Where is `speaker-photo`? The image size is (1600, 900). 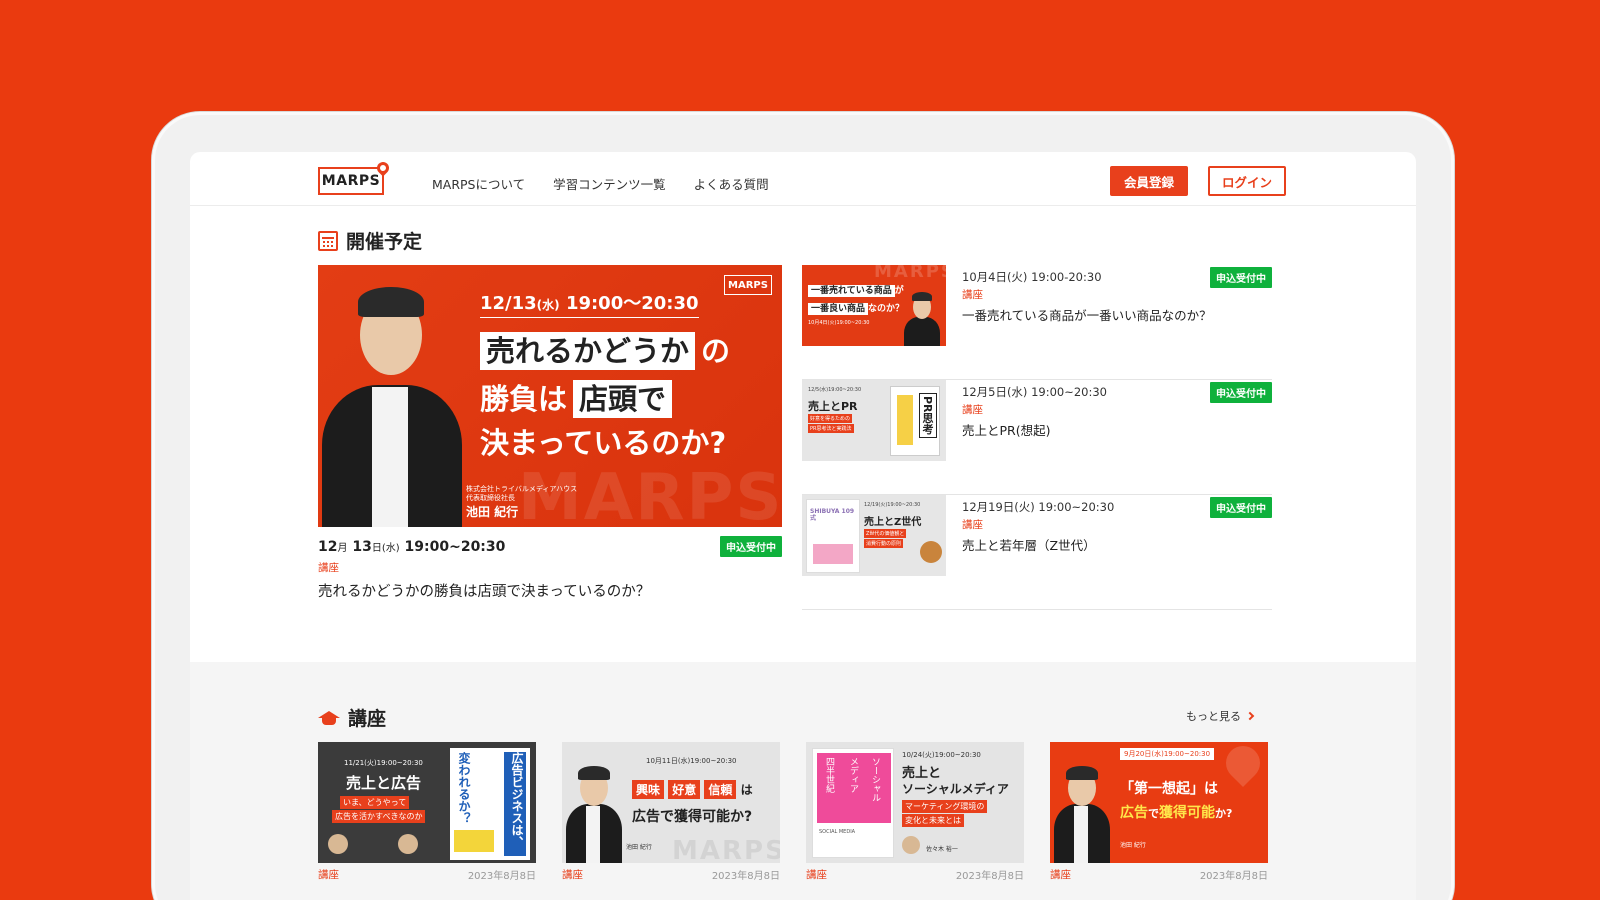
speaker-photo is located at coordinates (393, 396).